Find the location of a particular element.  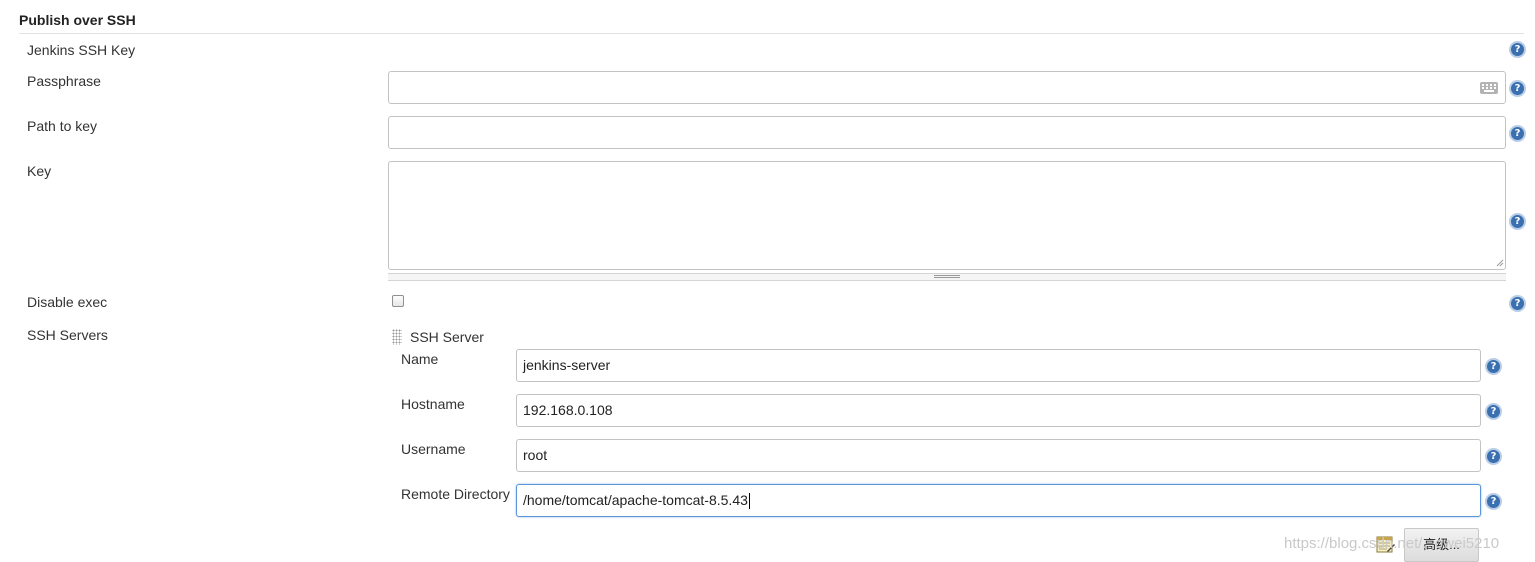

keyboard-icon is located at coordinates (1489, 88).